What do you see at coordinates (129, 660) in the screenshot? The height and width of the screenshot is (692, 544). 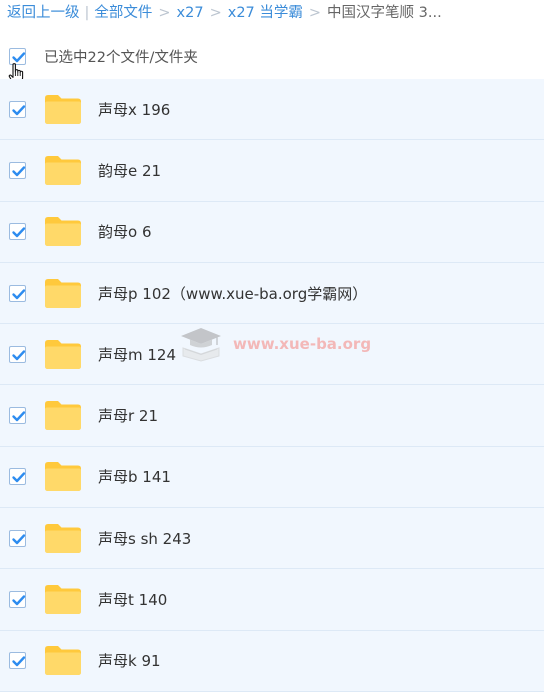 I see `file-name: 声母k 91` at bounding box center [129, 660].